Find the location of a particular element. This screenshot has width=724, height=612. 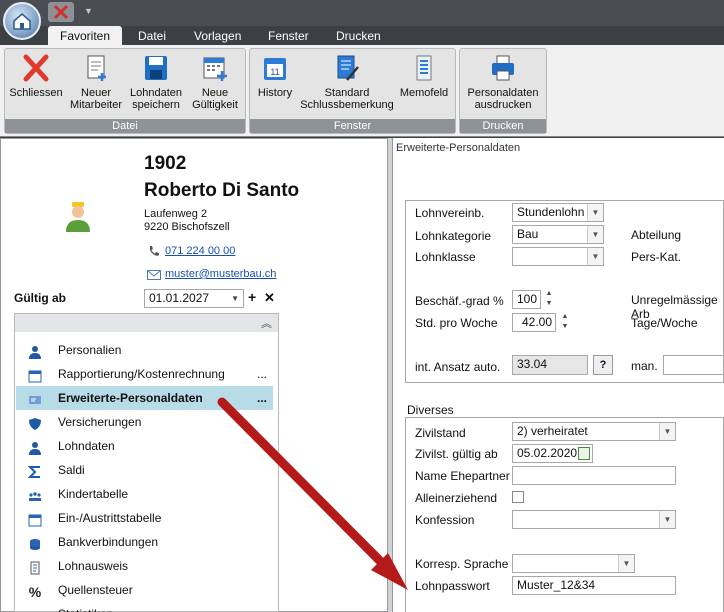

man-label: man. is located at coordinates (644, 366).